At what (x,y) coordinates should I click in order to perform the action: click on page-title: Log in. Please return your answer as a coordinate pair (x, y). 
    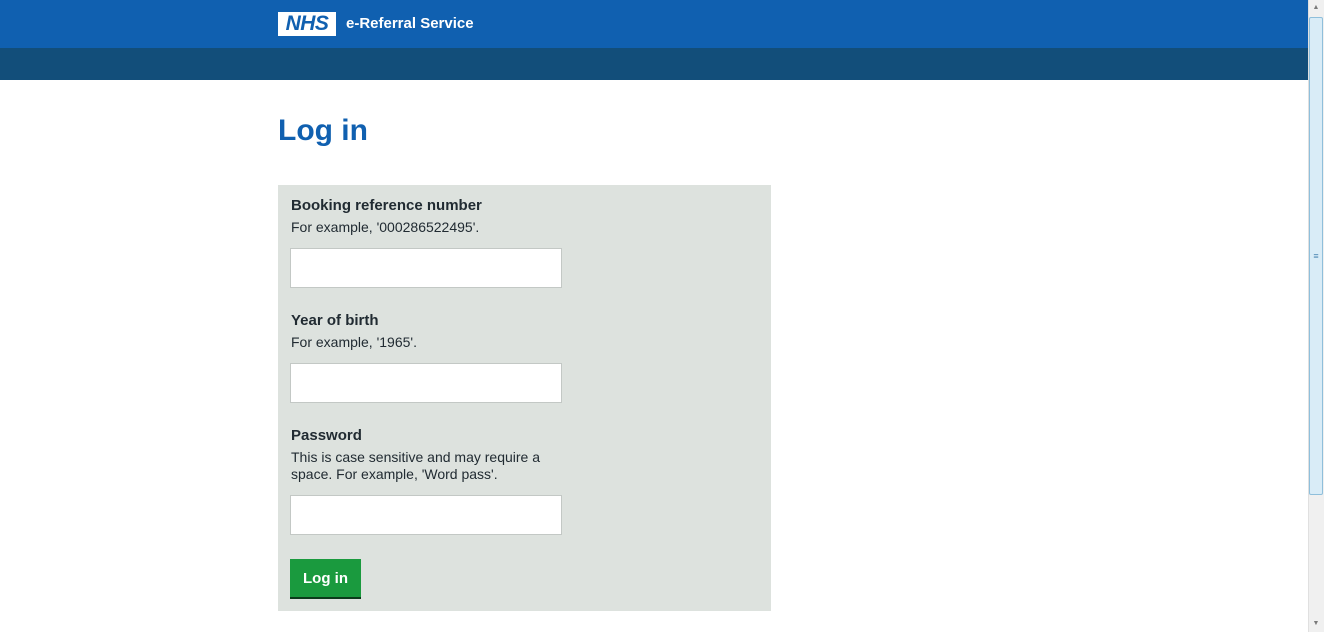
    Looking at the image, I should click on (323, 130).